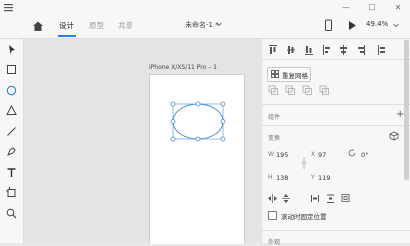 This screenshot has width=410, height=246. What do you see at coordinates (322, 155) in the screenshot?
I see `x-input: 97` at bounding box center [322, 155].